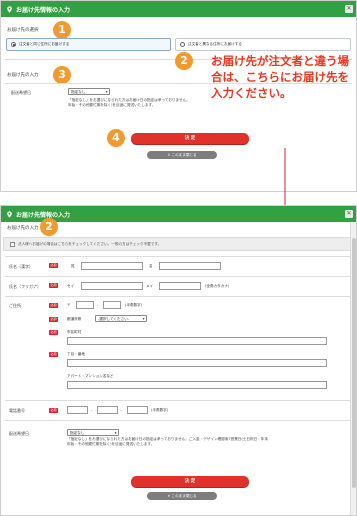 The image size is (357, 516). Describe the element at coordinates (21, 266) in the screenshot. I see `name-label: 氏名（漢字）` at that location.